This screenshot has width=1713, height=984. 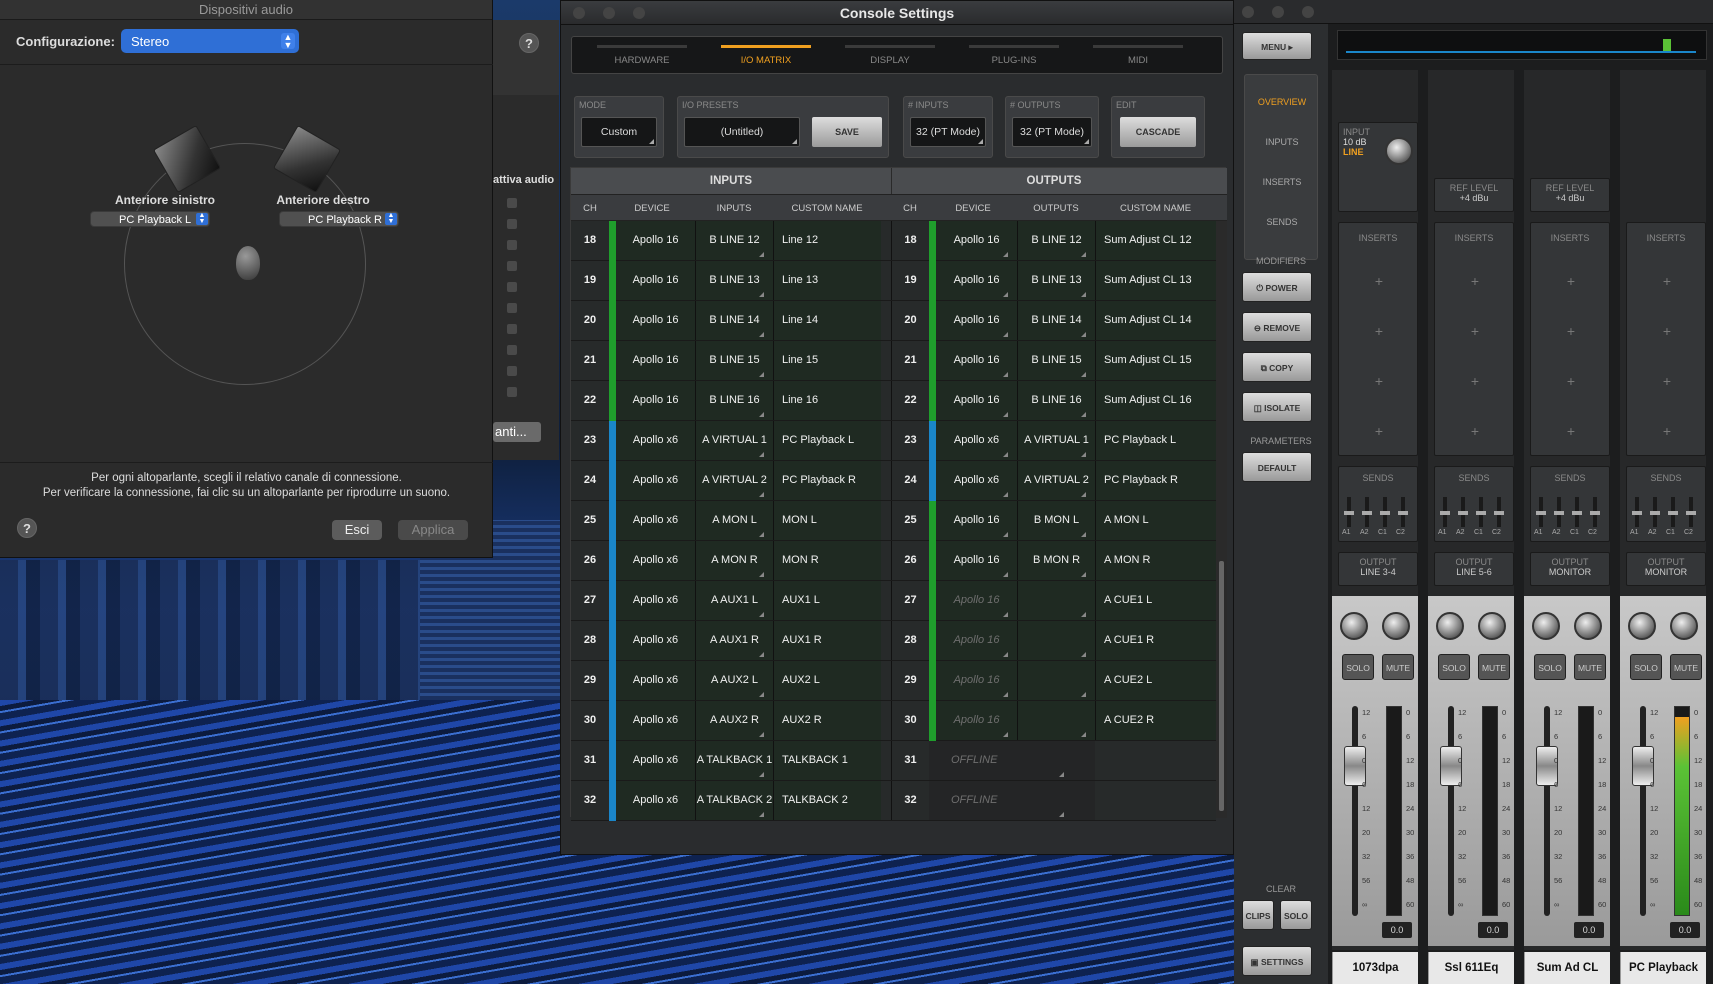 What do you see at coordinates (1282, 102) in the screenshot?
I see `nav-overview: OVERVIEW` at bounding box center [1282, 102].